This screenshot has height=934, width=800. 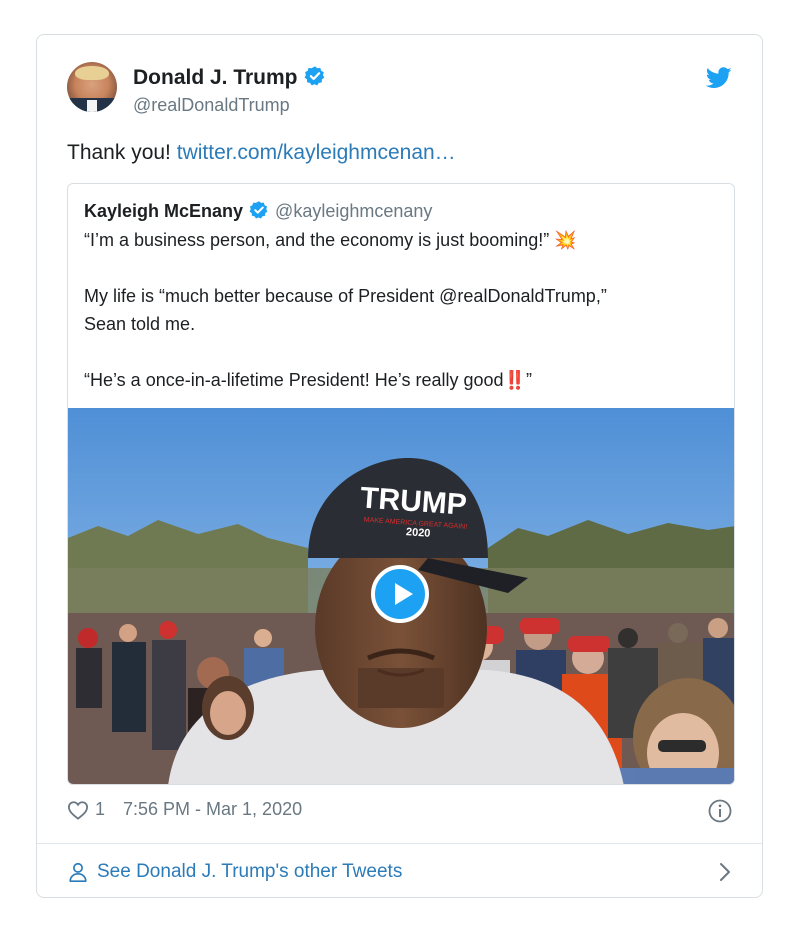 What do you see at coordinates (211, 105) in the screenshot?
I see `author-handle: @realDonaldTrump` at bounding box center [211, 105].